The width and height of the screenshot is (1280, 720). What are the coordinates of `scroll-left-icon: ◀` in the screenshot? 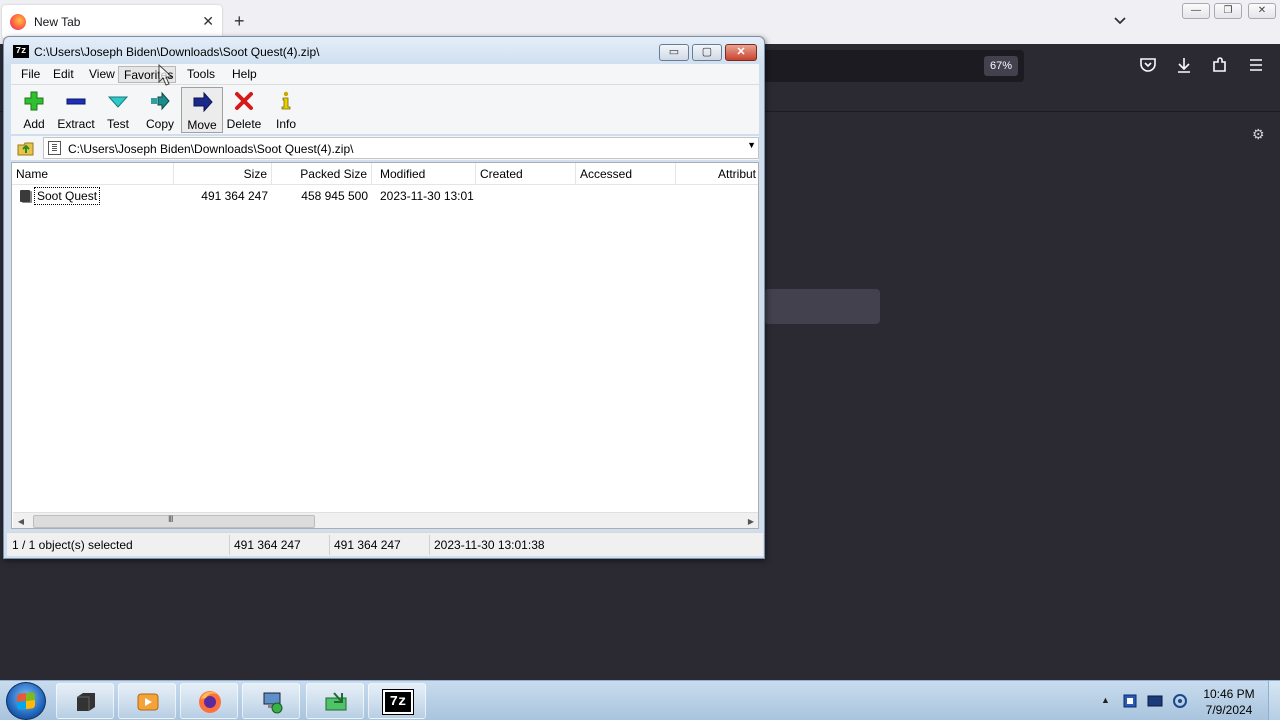 It's located at (21, 521).